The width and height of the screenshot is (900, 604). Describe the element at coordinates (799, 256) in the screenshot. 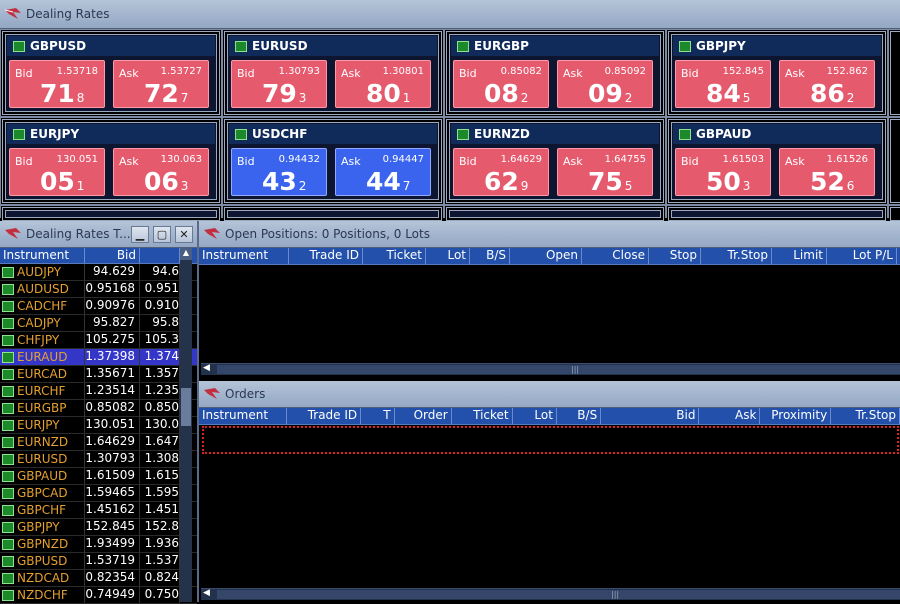

I see `column-header: Limit` at that location.